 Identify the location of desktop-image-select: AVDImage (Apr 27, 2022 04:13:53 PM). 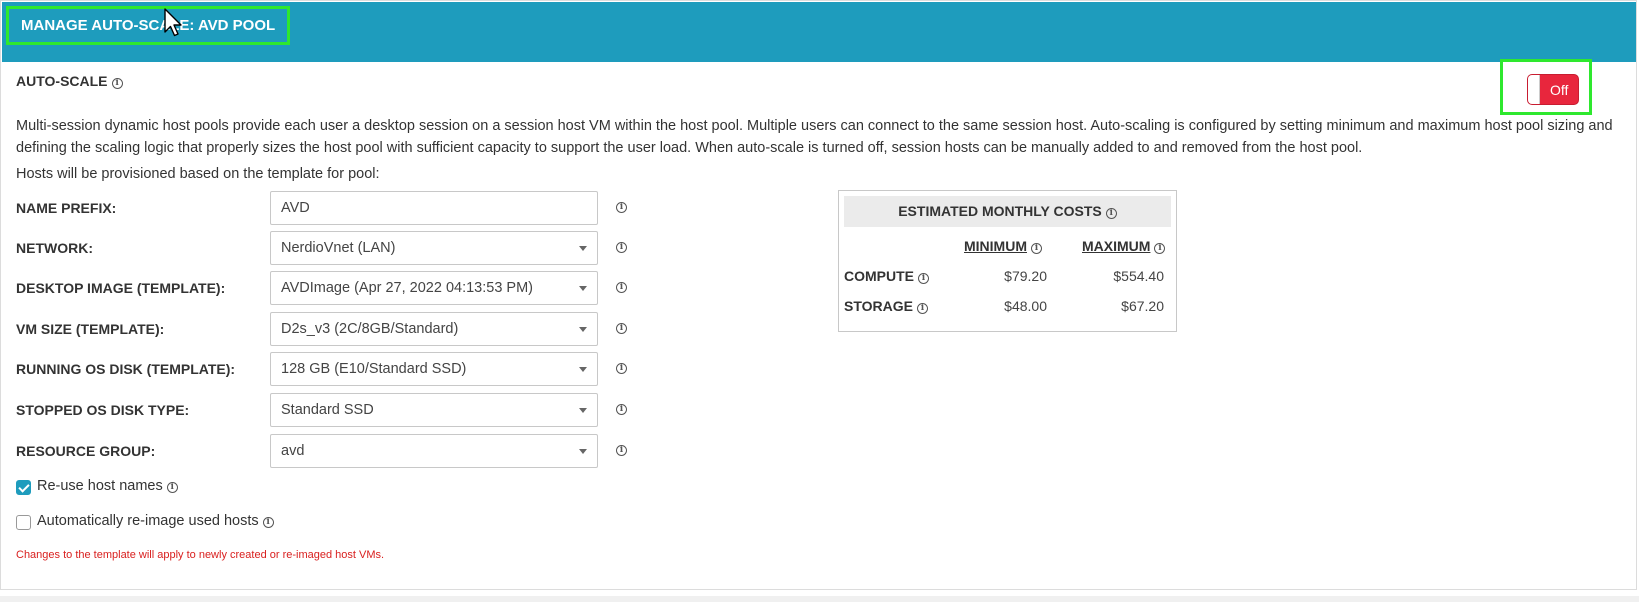
(434, 288).